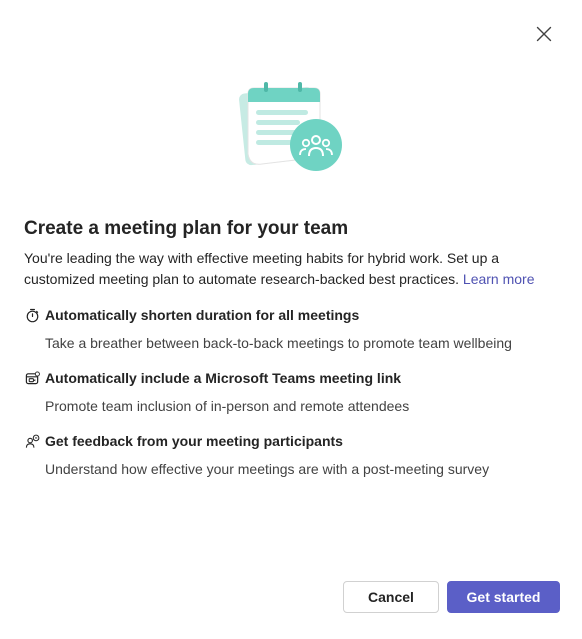 This screenshot has height=639, width=582. I want to click on meeting-plan-illustration, so click(290, 126).